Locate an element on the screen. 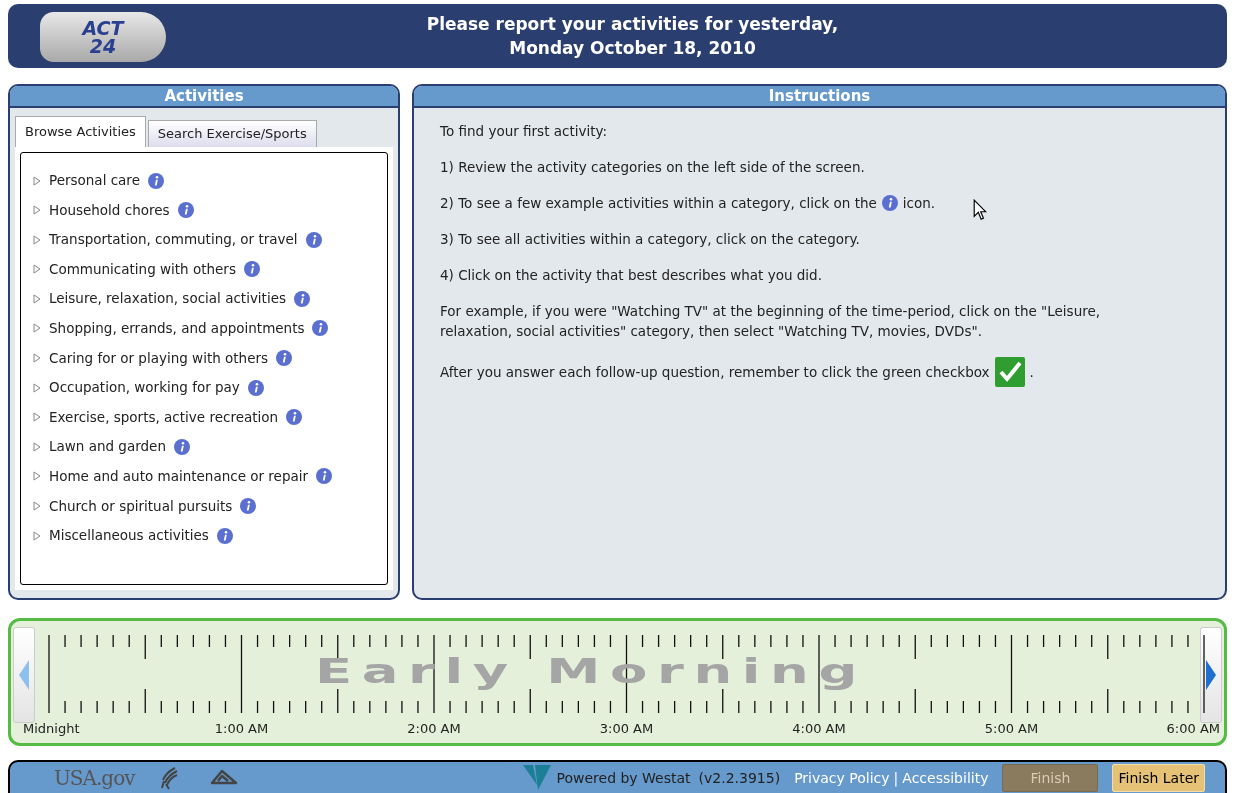  activity-category: Miscellaneous activities is located at coordinates (129, 536).